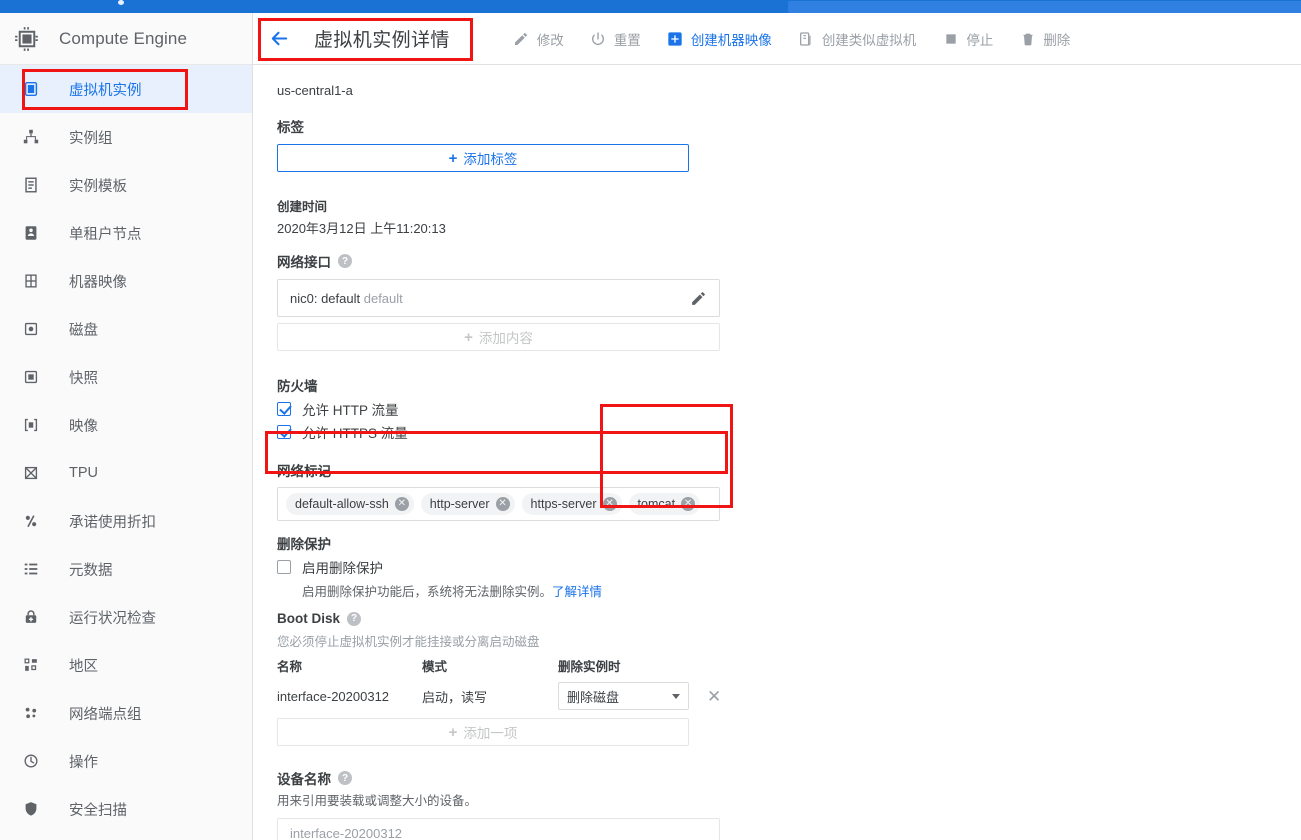 Image resolution: width=1301 pixels, height=840 pixels. What do you see at coordinates (789, 696) in the screenshot?
I see `boot-disk-row: interface-20200312 启动，读写 删除磁盘 ✕` at bounding box center [789, 696].